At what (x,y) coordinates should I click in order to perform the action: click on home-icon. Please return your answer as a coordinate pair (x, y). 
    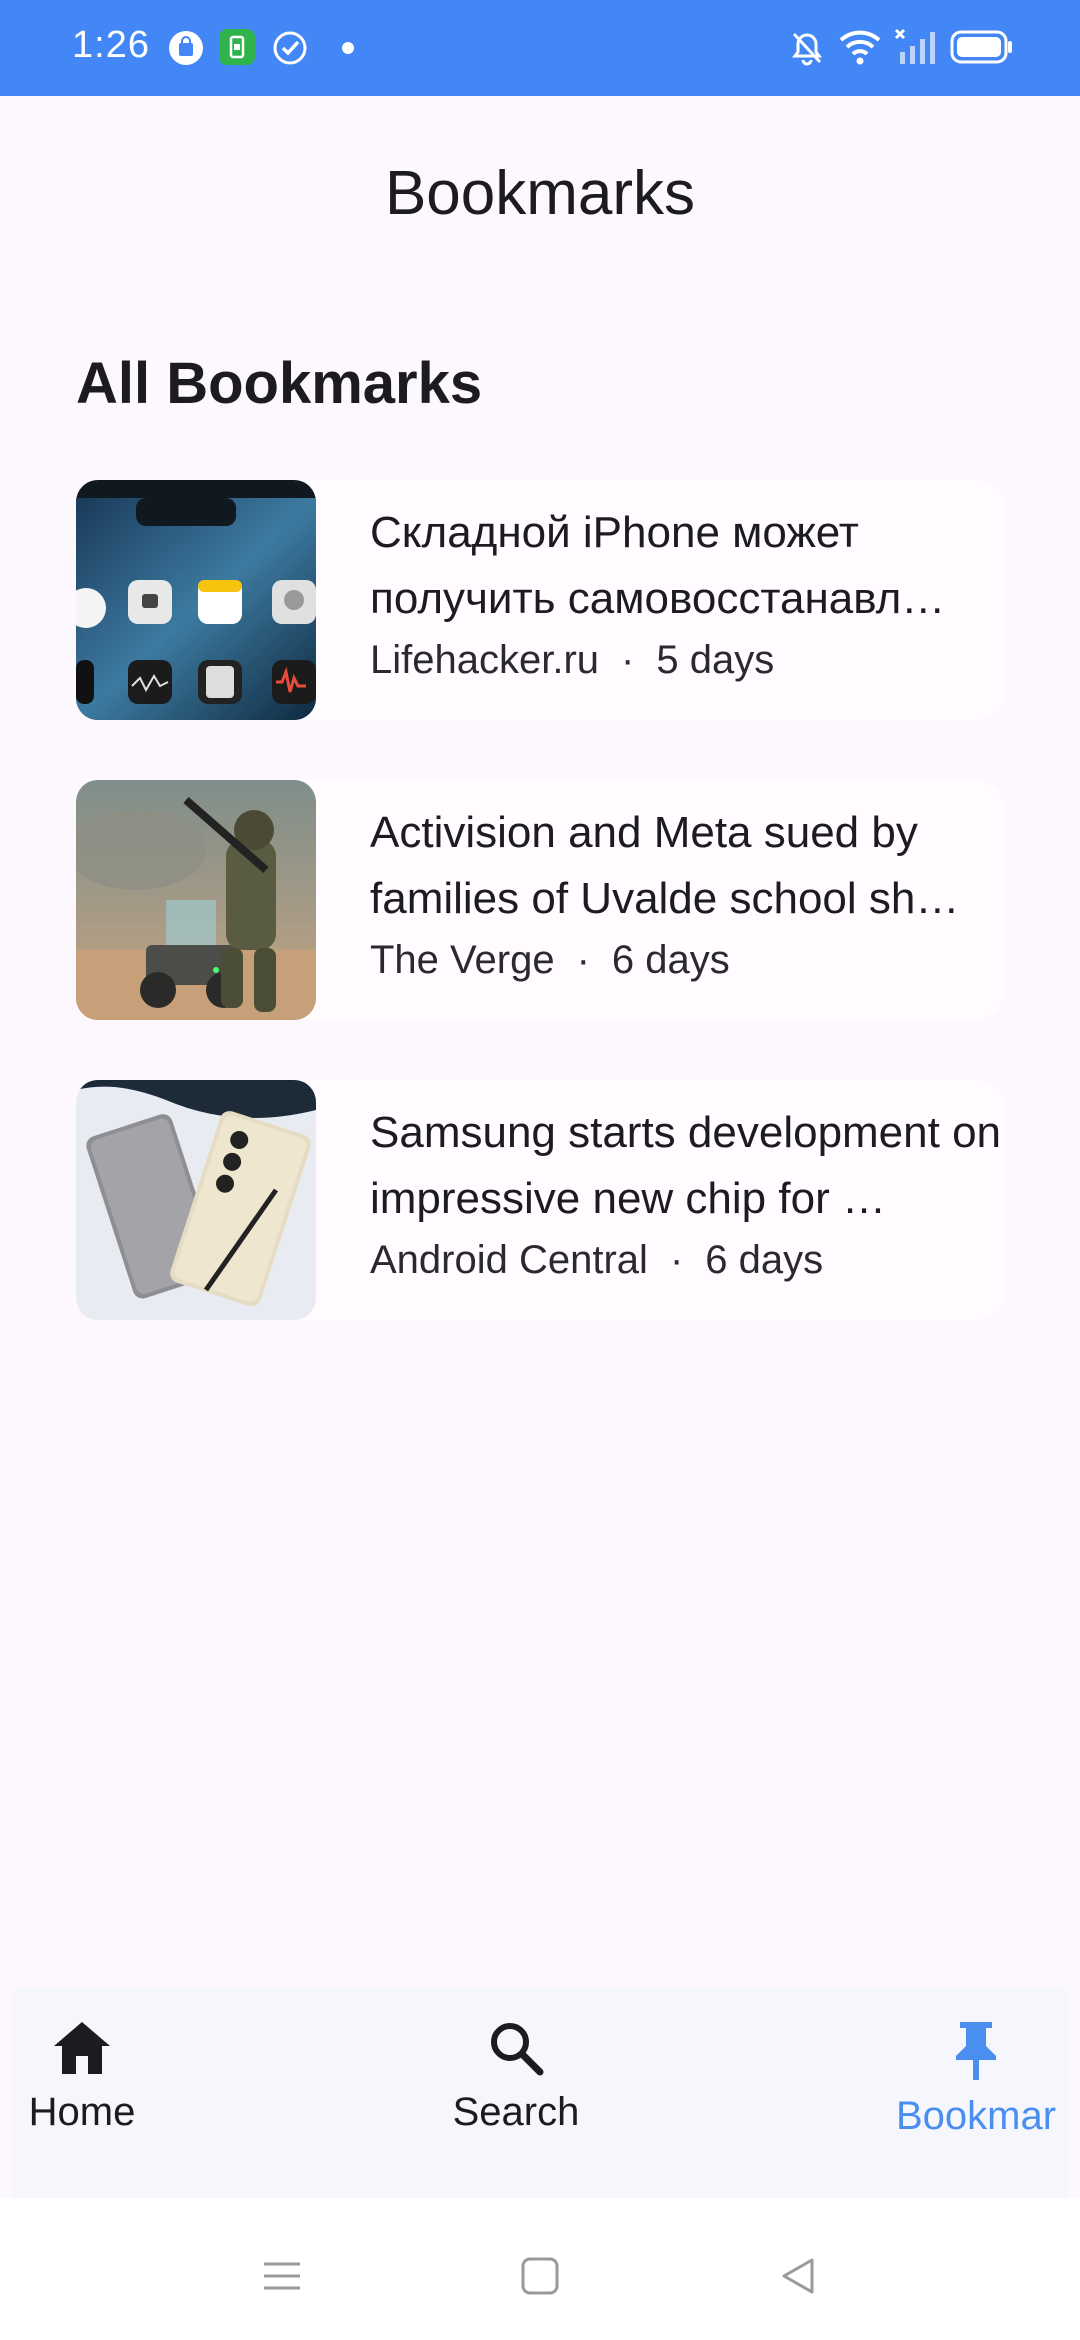
    Looking at the image, I should click on (82, 2048).